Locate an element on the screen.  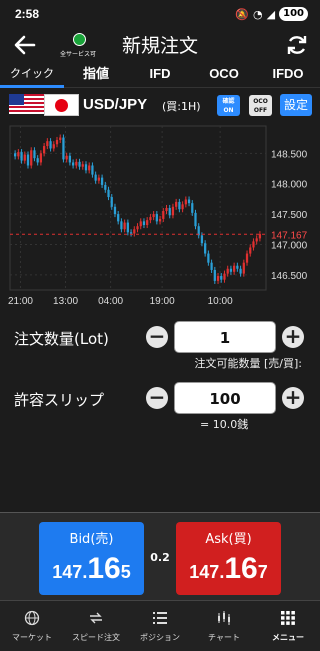
slippage-plus-button: + is located at coordinates (293, 398).